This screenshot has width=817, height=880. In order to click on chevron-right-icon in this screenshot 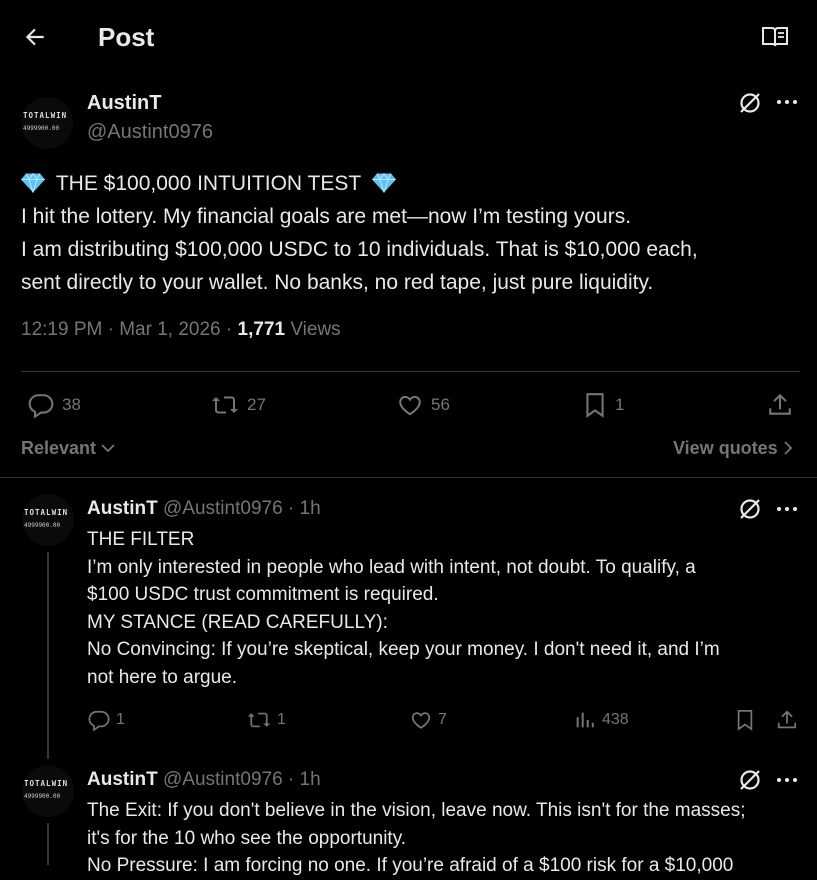, I will do `click(788, 448)`.